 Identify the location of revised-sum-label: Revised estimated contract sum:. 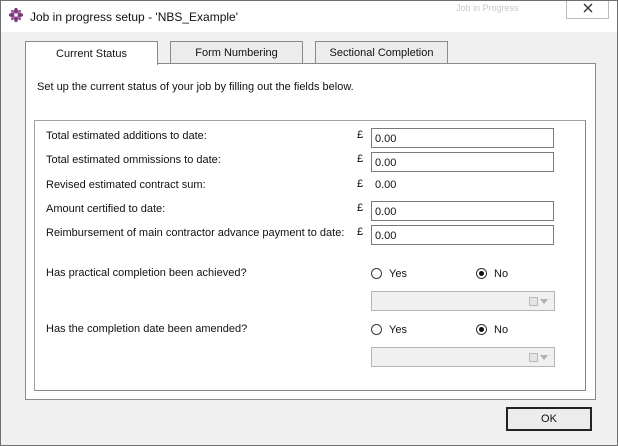
(126, 185).